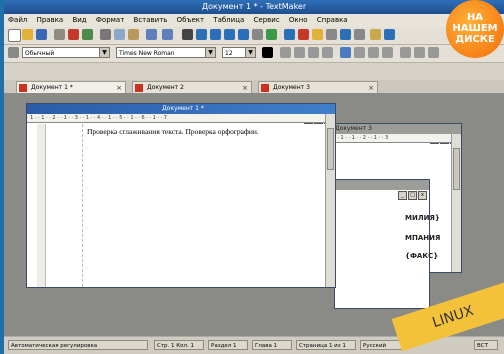 This screenshot has height=354, width=504. What do you see at coordinates (475, 39) in the screenshot?
I see `badge-line-3: ДИСКЕ` at bounding box center [475, 39].